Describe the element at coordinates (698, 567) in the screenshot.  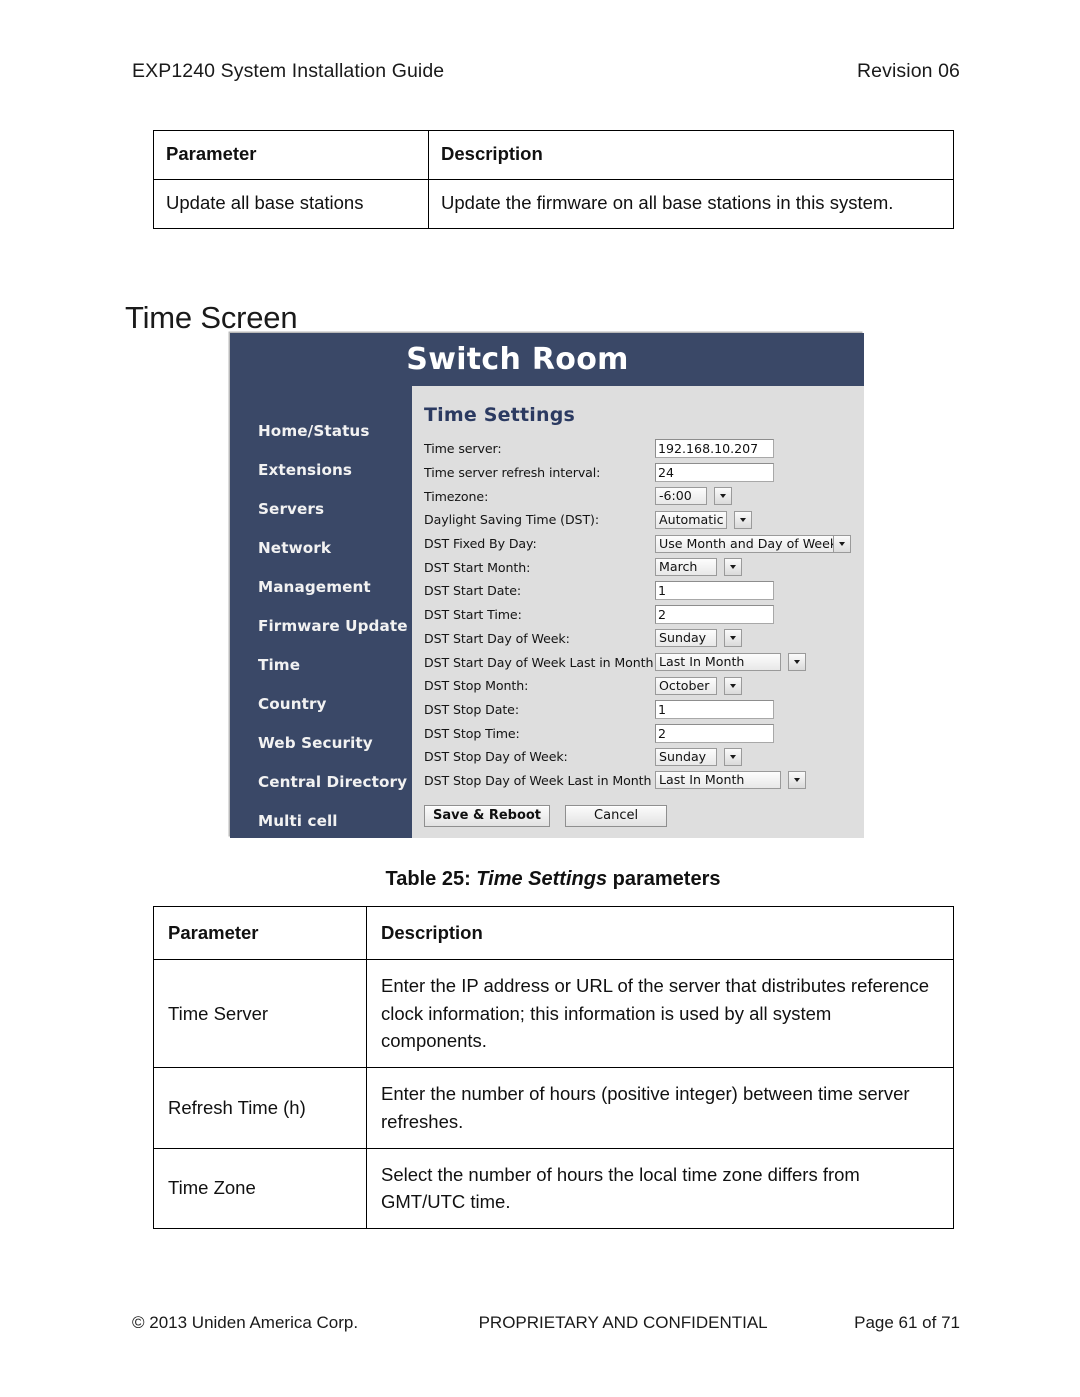
I see `select-dst-start-month: March` at that location.